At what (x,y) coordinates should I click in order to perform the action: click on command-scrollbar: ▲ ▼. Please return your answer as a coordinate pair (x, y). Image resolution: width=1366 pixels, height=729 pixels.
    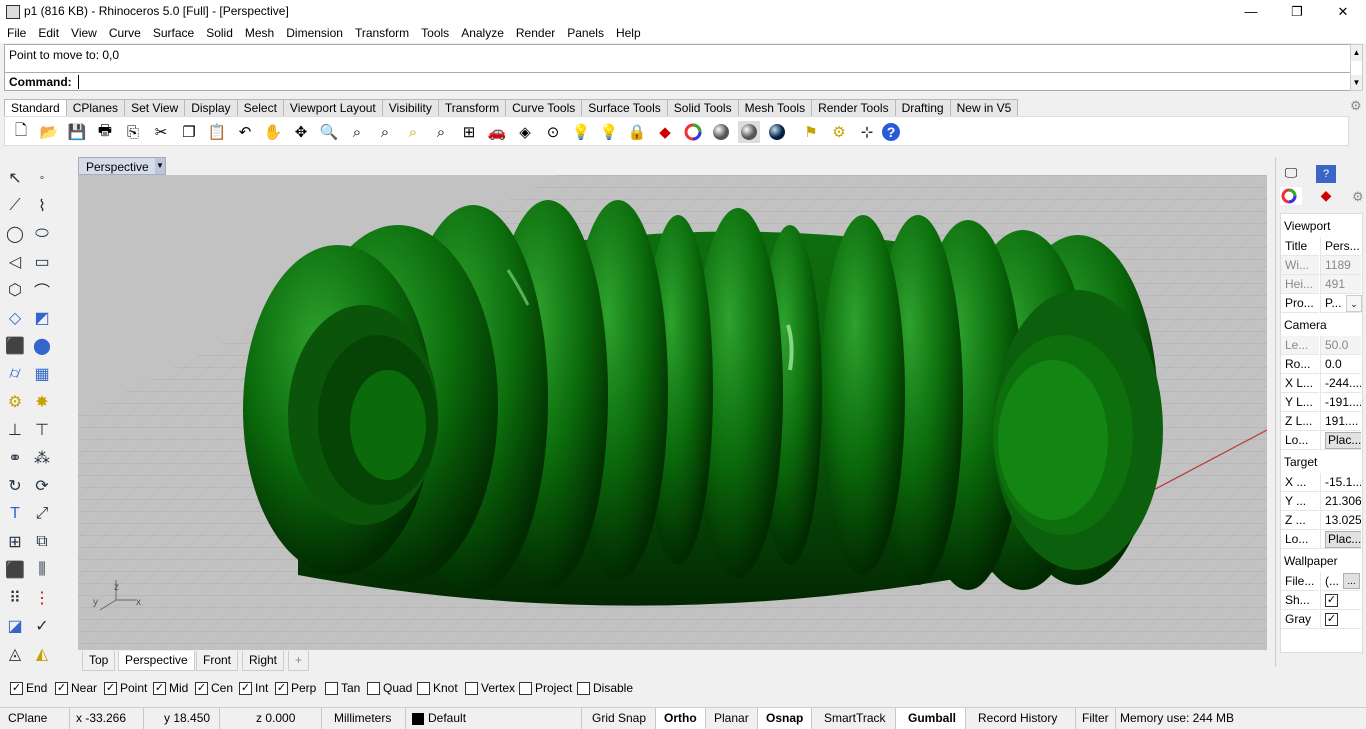
    Looking at the image, I should click on (1356, 67).